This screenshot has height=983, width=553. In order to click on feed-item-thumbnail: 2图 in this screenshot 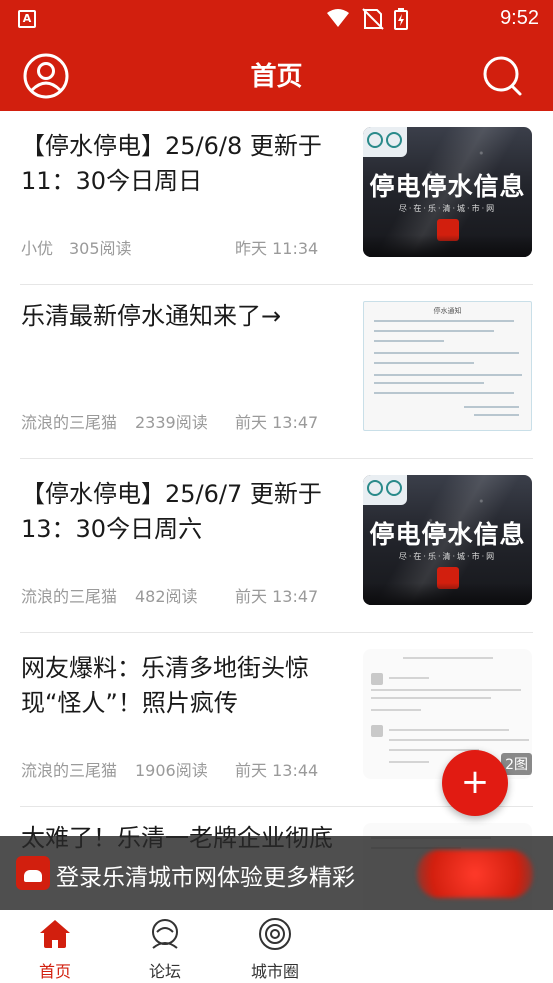, I will do `click(447, 714)`.